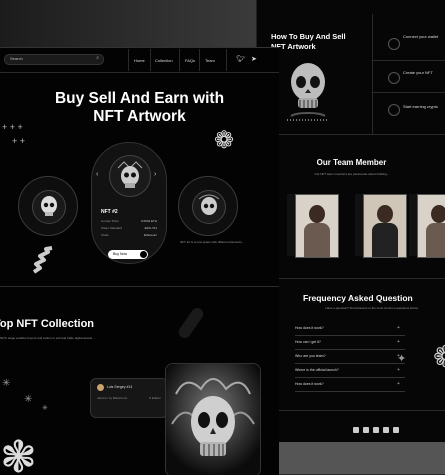  I want to click on faq-item: Where is the official launch?, so click(350, 373).